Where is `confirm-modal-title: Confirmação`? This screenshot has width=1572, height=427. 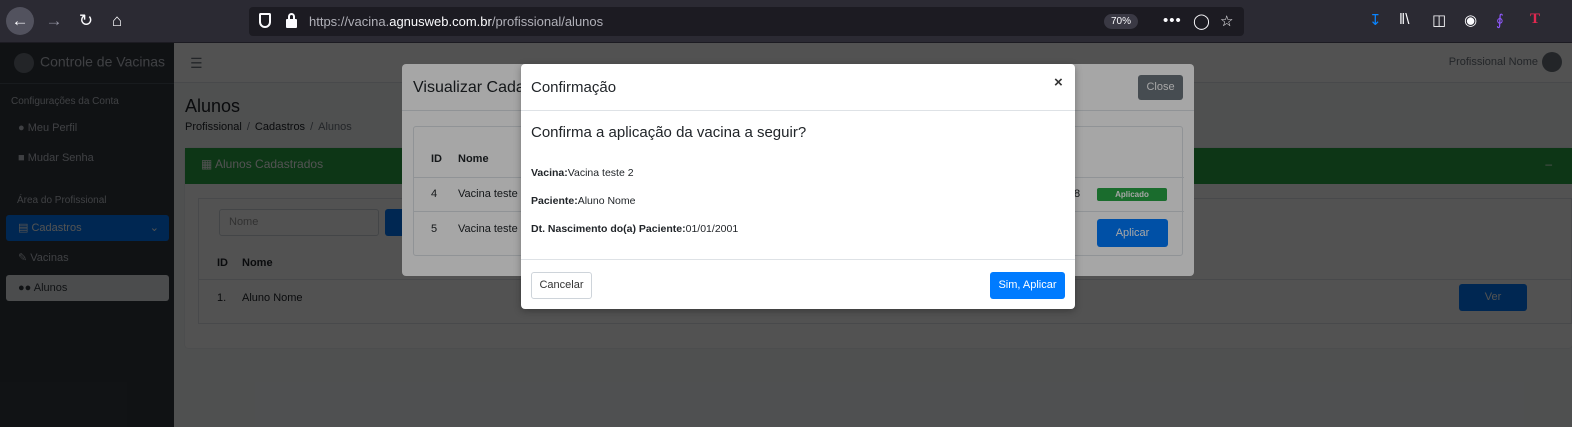 confirm-modal-title: Confirmação is located at coordinates (574, 87).